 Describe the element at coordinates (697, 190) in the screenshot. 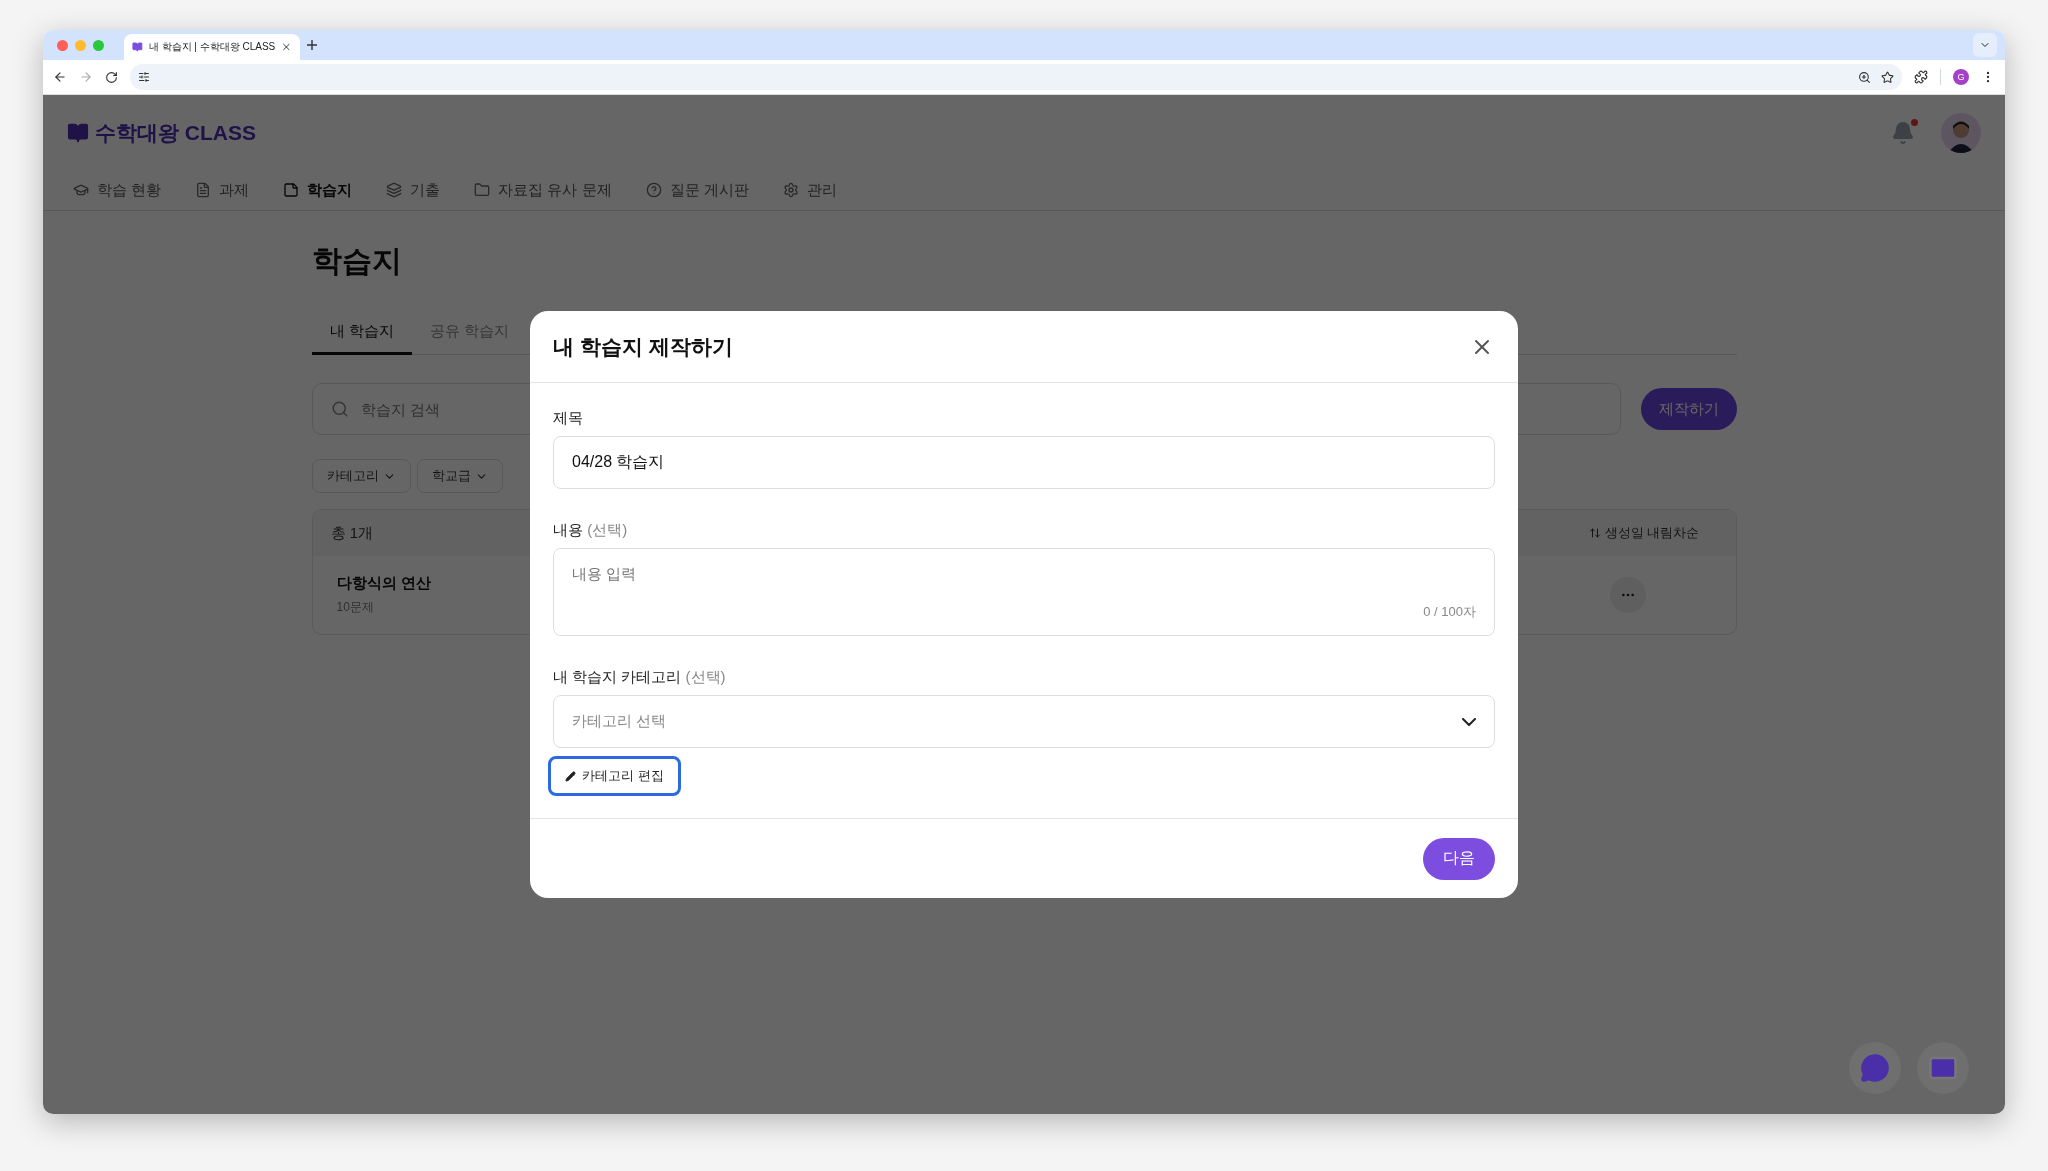

I see `nav-item: 질문 게시판` at that location.